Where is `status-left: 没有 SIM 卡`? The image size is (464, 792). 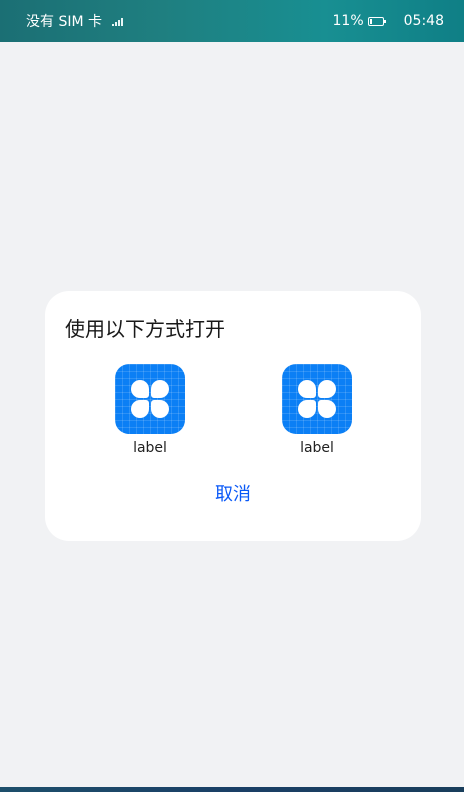 status-left: 没有 SIM 卡 is located at coordinates (74, 21).